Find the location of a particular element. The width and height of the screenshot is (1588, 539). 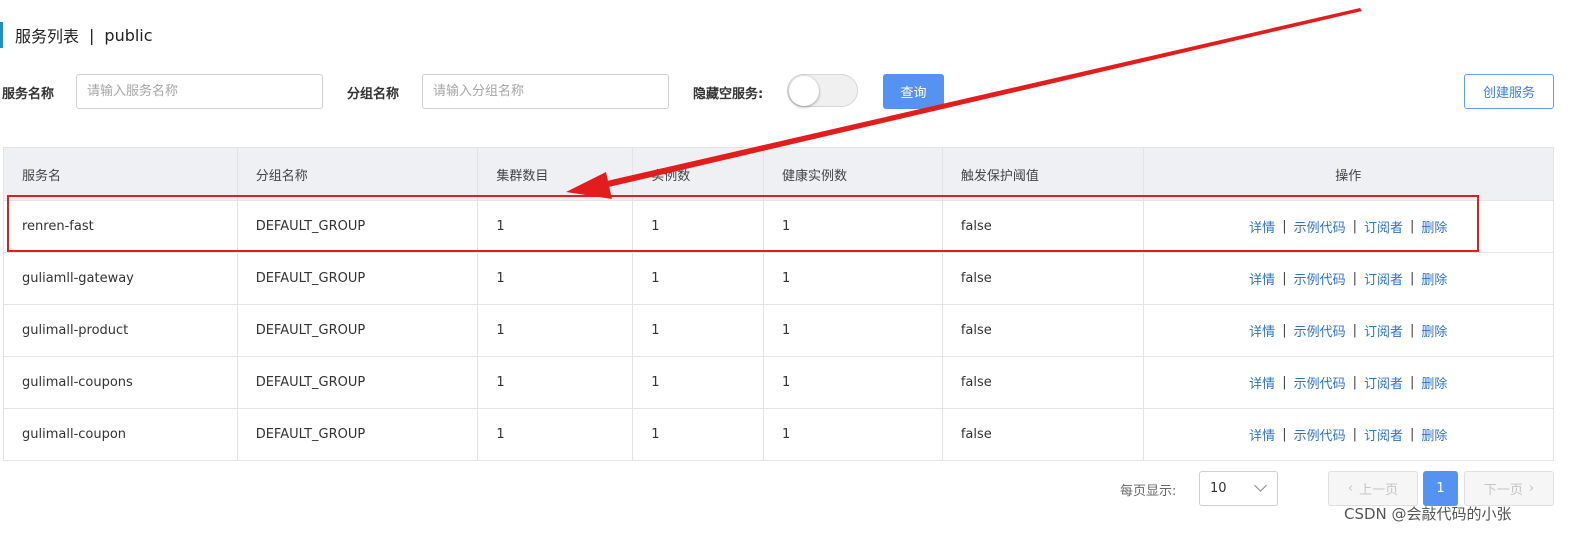

hide-empty-toggle is located at coordinates (822, 90).